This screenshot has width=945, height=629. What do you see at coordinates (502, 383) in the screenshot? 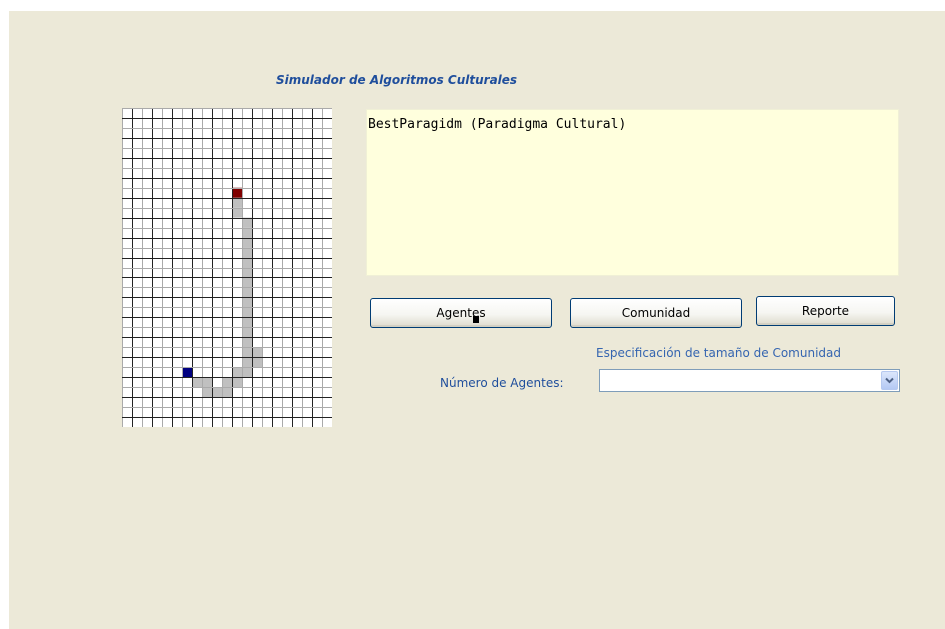
I see `agents-count-label: Número de Agentes:` at bounding box center [502, 383].